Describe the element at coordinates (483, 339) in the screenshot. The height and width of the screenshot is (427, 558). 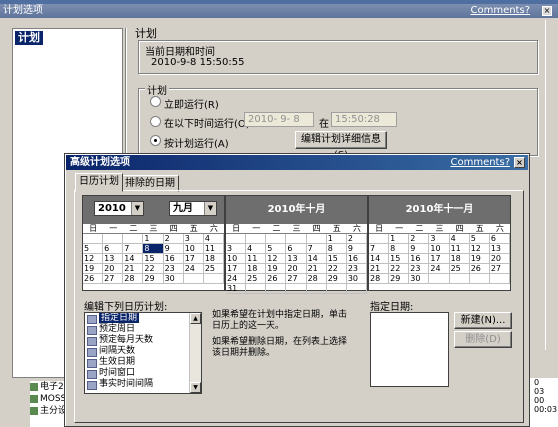
I see `delete-button: 删除(D)` at that location.